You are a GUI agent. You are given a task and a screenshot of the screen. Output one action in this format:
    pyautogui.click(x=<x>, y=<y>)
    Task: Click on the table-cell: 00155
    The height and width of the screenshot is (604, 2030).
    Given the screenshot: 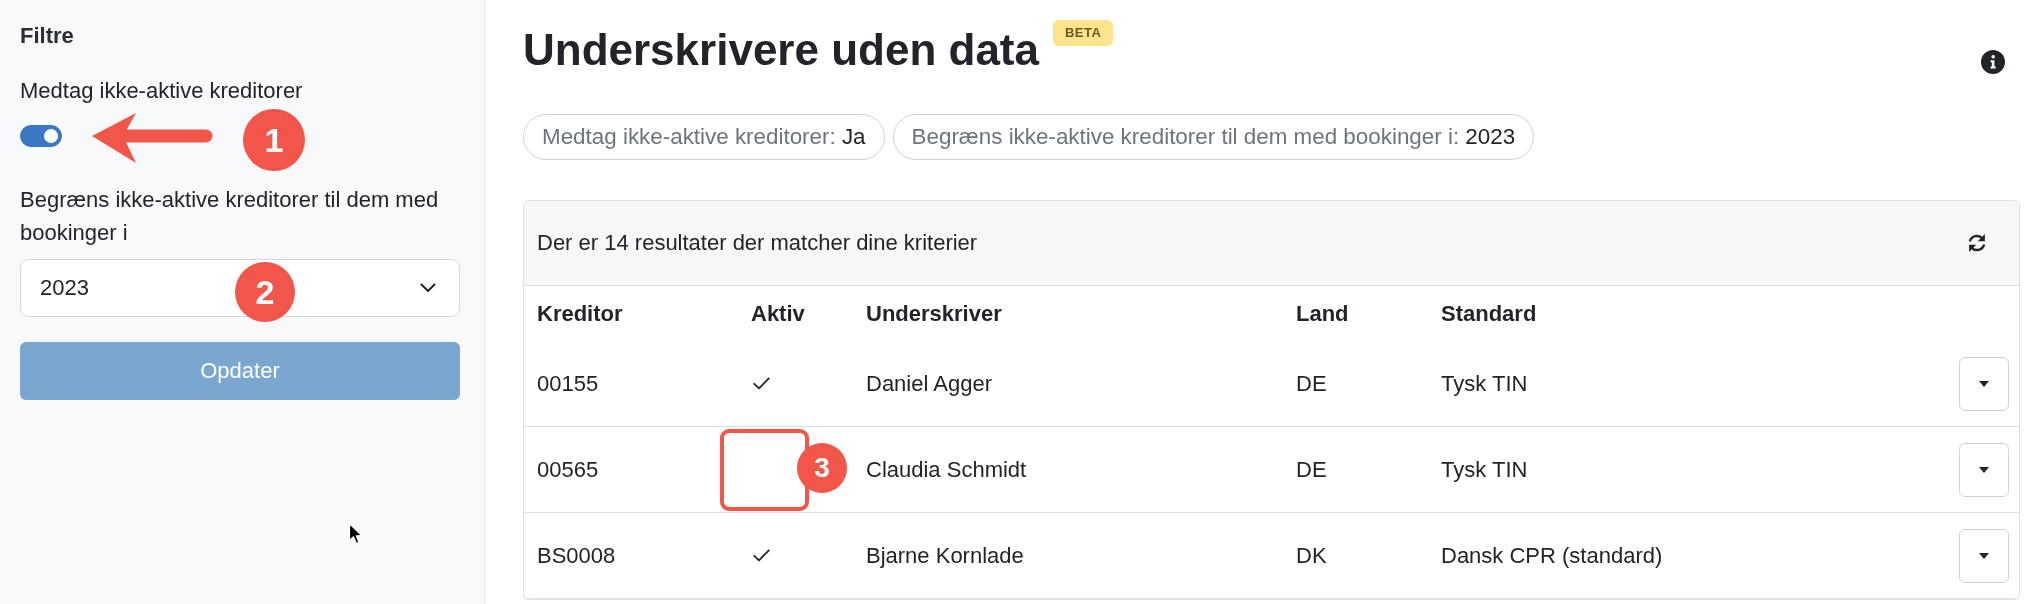 What is the action you would take?
    pyautogui.click(x=568, y=383)
    